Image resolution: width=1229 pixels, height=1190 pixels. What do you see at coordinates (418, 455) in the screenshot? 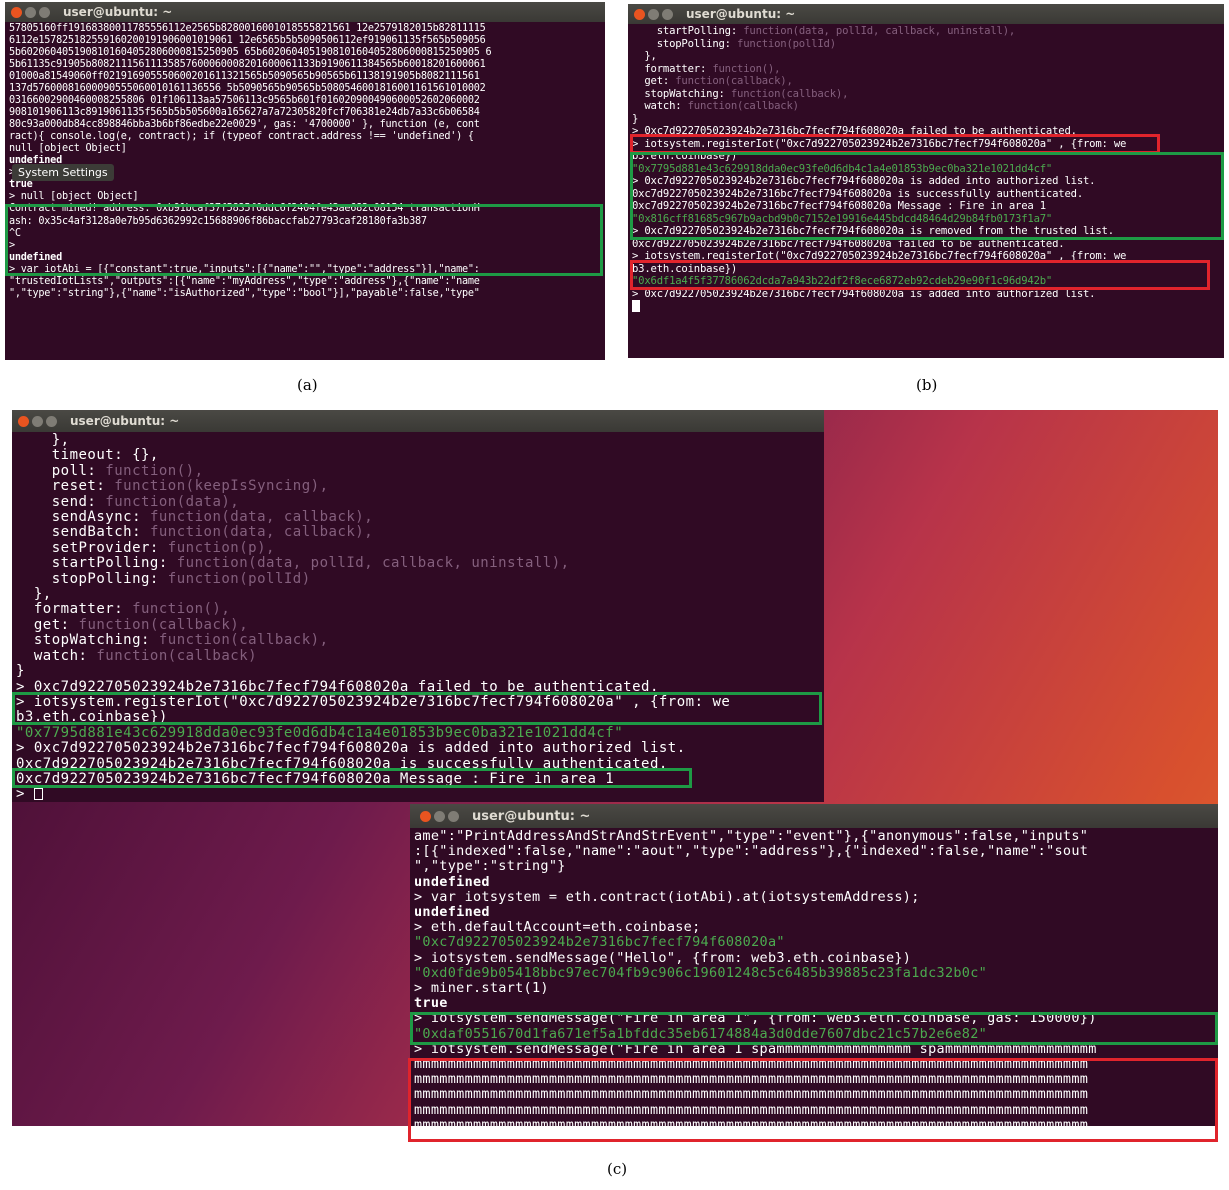
I see `terminal-line: timeout: {},` at bounding box center [418, 455].